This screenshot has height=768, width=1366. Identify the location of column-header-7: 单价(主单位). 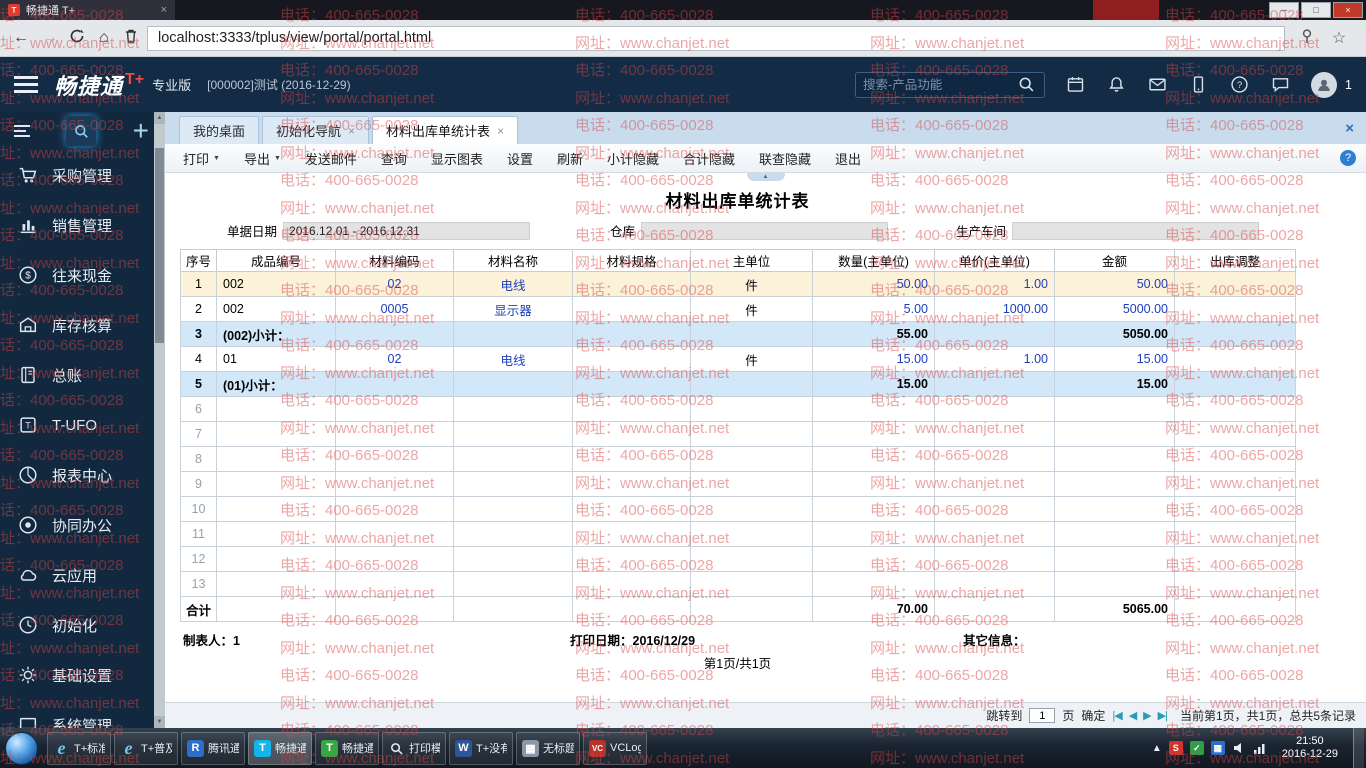
(994, 260).